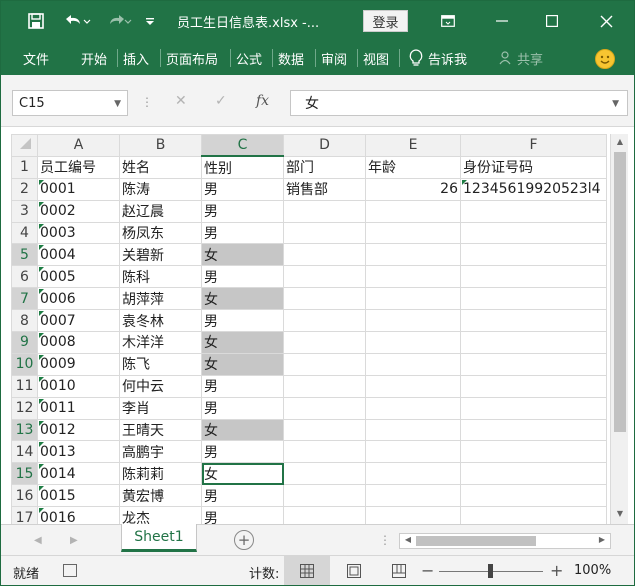 This screenshot has width=635, height=586. What do you see at coordinates (24, 277) in the screenshot?
I see `row-header: 6` at bounding box center [24, 277].